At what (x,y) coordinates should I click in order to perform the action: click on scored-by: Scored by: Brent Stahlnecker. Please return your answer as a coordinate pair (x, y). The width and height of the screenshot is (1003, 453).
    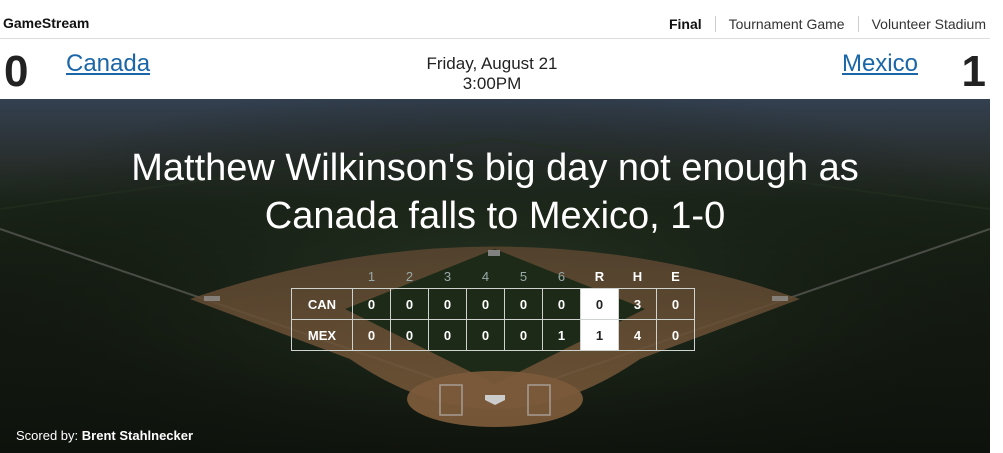
    Looking at the image, I should click on (104, 435).